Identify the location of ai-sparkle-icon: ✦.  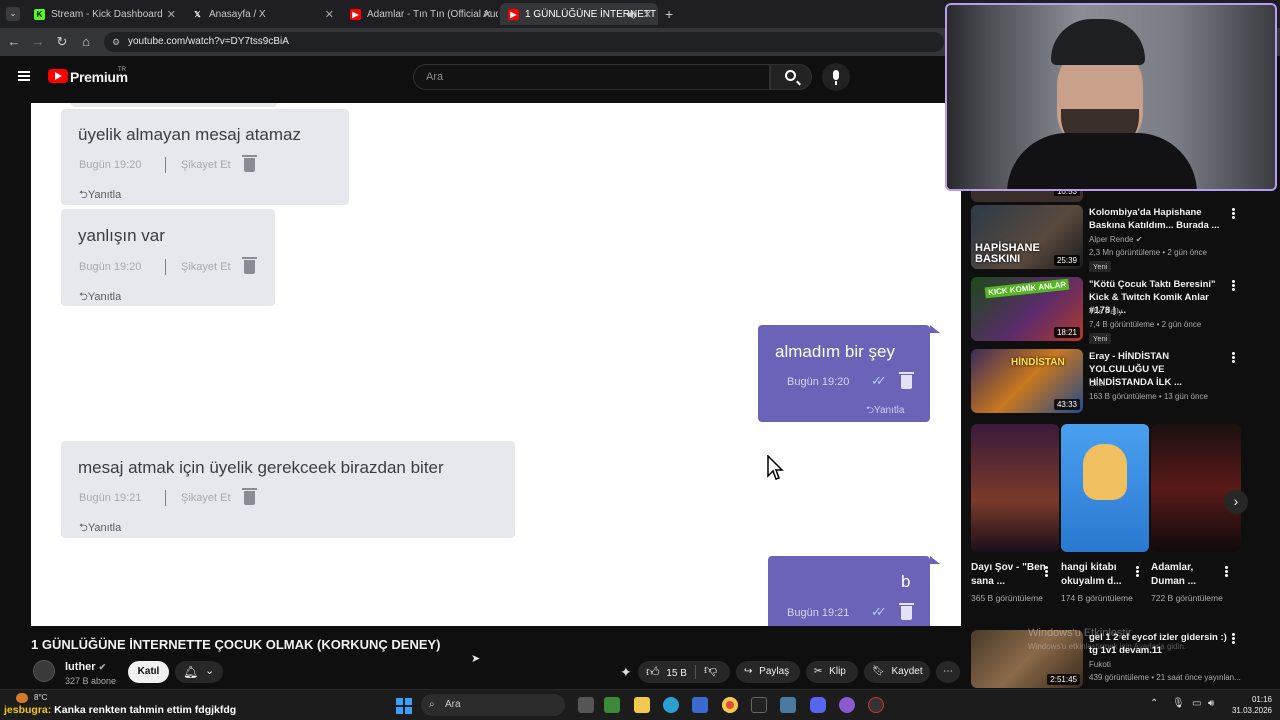
(626, 672).